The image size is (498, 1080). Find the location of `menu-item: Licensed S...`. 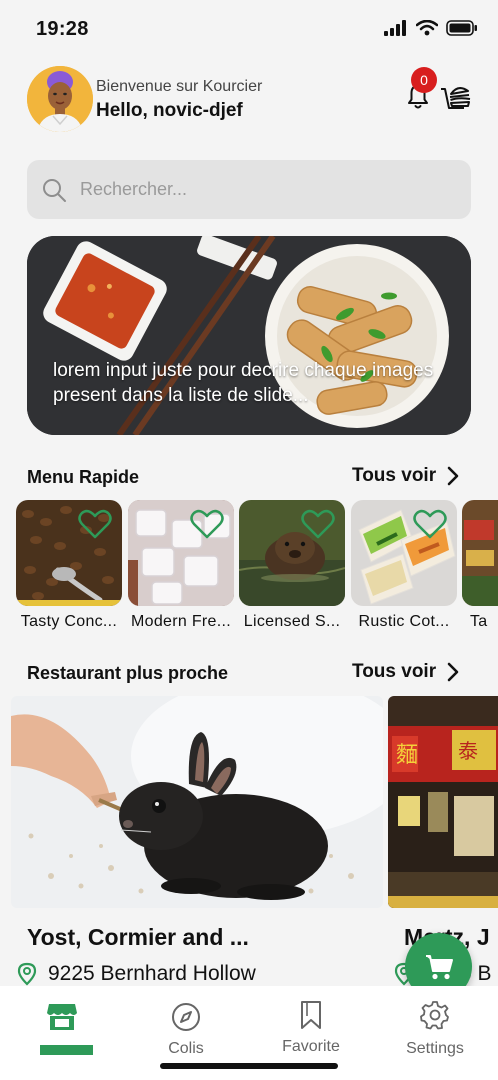

menu-item: Licensed S... is located at coordinates (292, 565).